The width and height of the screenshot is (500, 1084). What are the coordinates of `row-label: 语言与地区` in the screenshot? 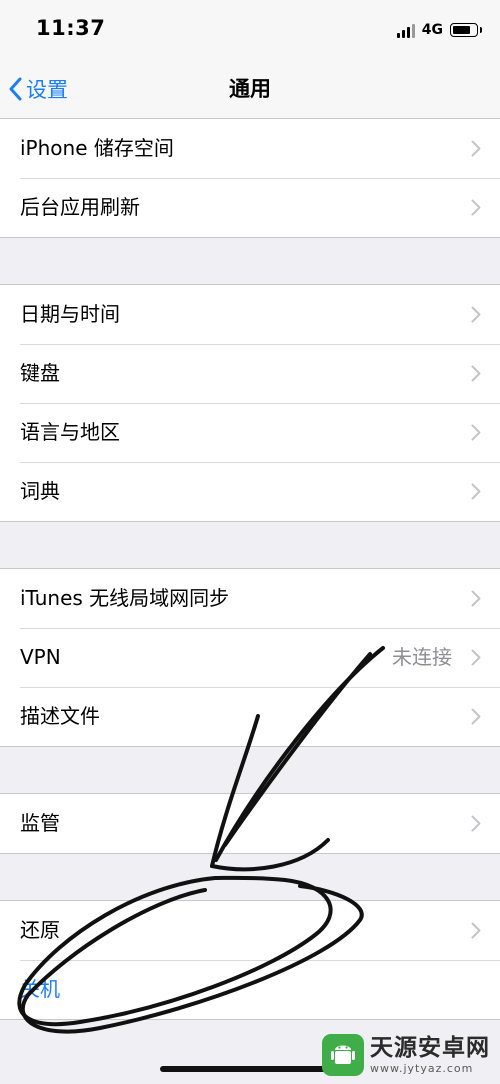 It's located at (70, 432).